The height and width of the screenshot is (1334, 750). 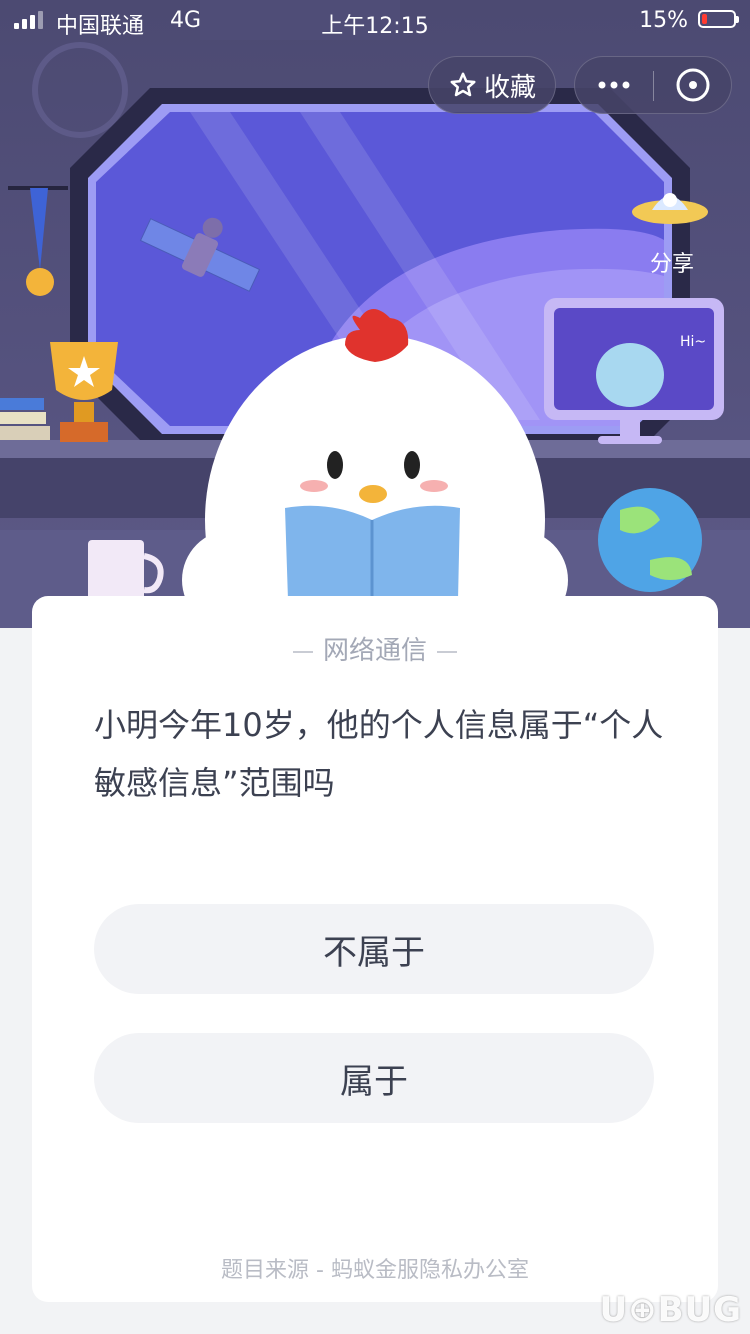 I want to click on close-button, so click(x=693, y=84).